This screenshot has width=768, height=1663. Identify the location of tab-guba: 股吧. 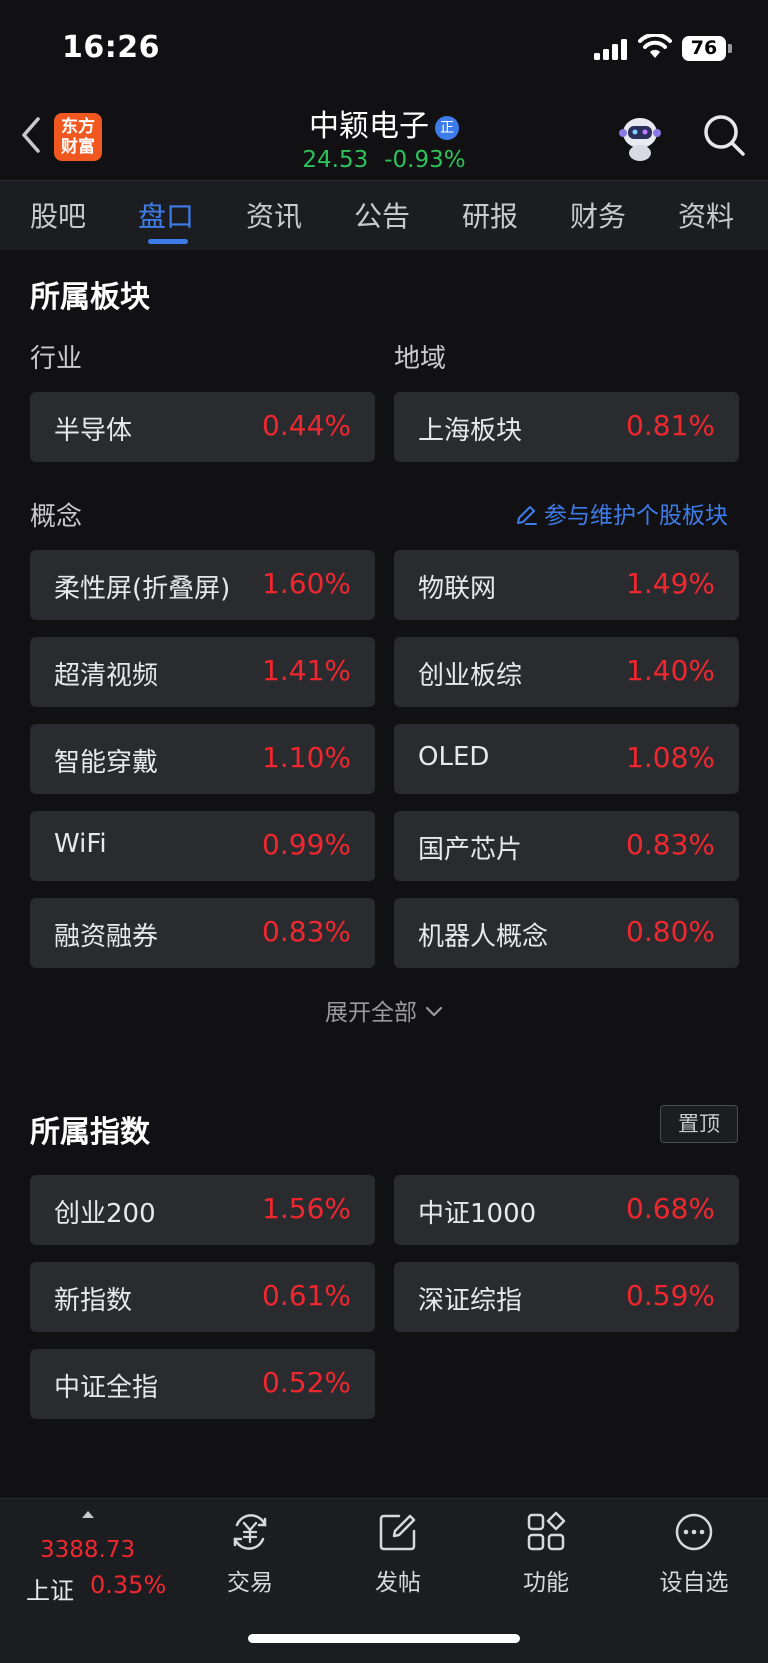
(58, 215).